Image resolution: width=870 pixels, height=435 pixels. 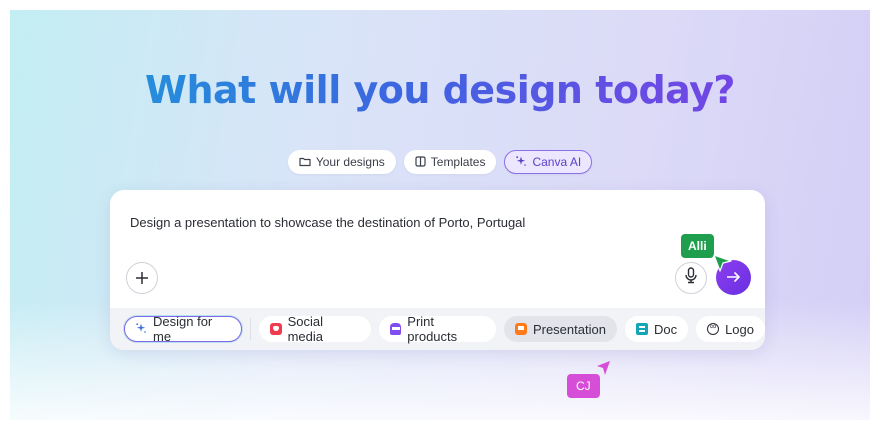 I want to click on tab-templates: Templates, so click(x=450, y=162).